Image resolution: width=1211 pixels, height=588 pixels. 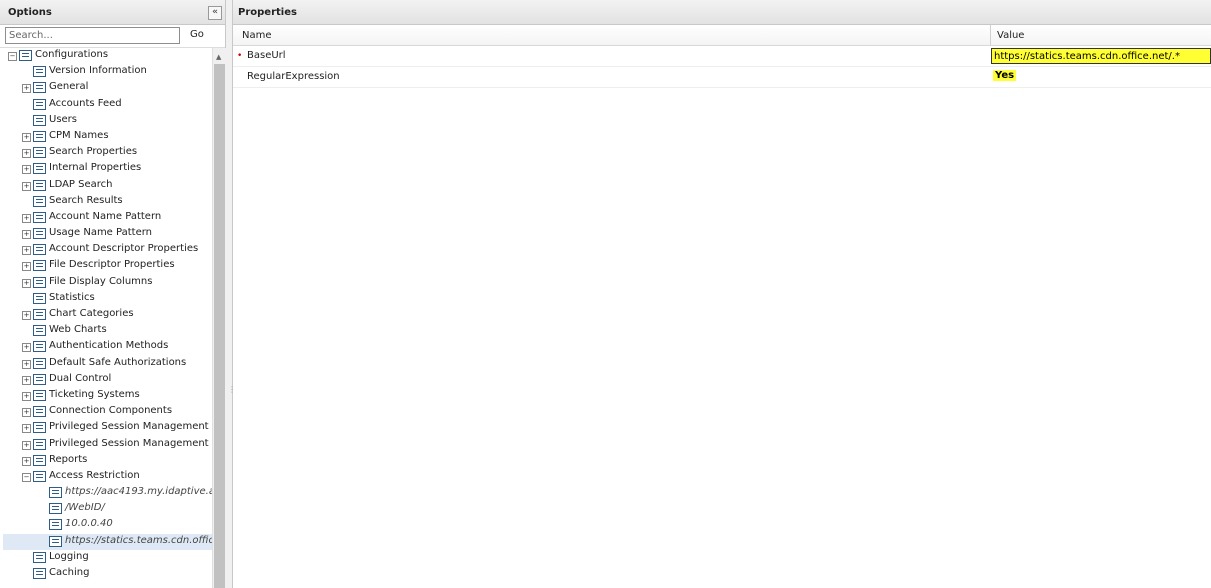 What do you see at coordinates (98, 71) in the screenshot?
I see `tree-item-label: Version Information` at bounding box center [98, 71].